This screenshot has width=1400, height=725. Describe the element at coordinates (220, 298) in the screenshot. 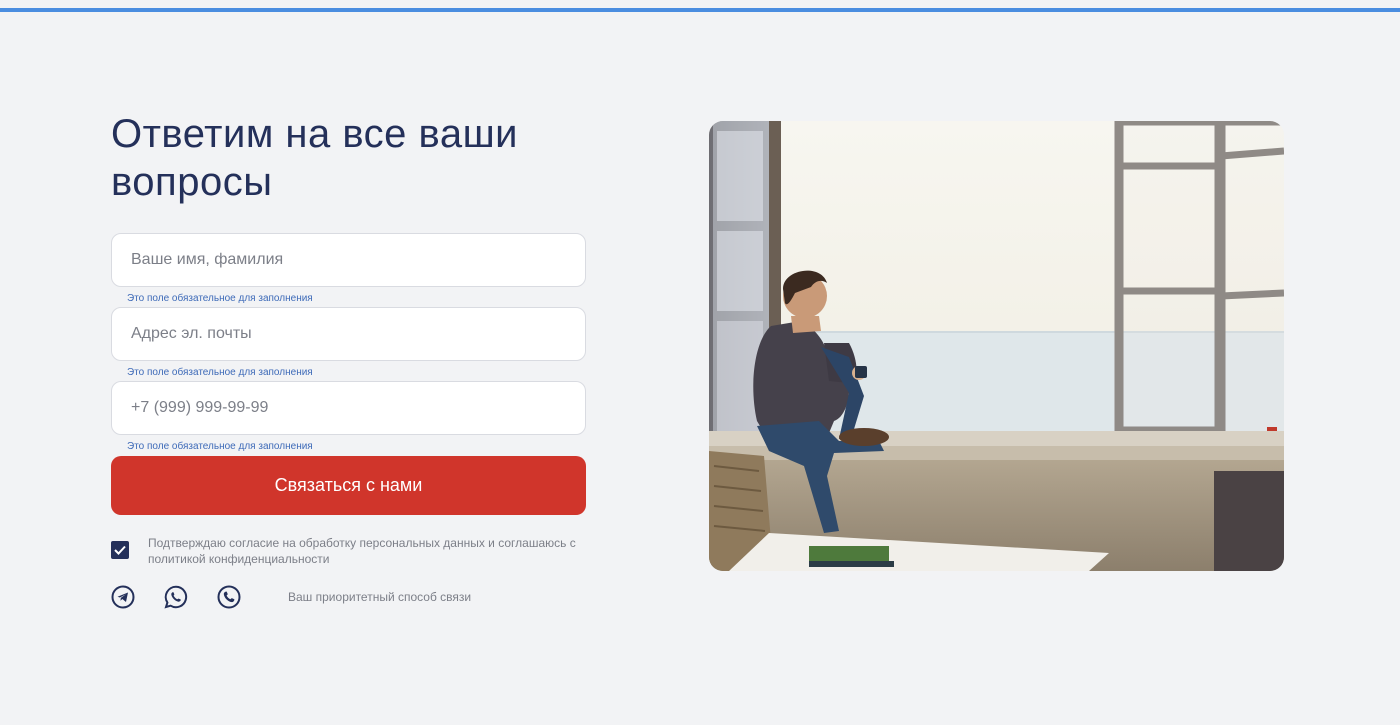

I see `name-required-hint: Это поле обязательное для заполнения` at that location.